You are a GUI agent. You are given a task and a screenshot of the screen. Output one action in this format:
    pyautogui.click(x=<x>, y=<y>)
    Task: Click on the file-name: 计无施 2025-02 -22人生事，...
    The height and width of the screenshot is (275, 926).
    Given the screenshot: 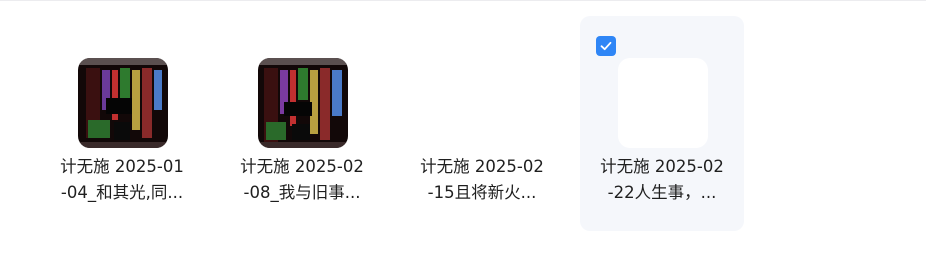 What is the action you would take?
    pyautogui.click(x=662, y=180)
    